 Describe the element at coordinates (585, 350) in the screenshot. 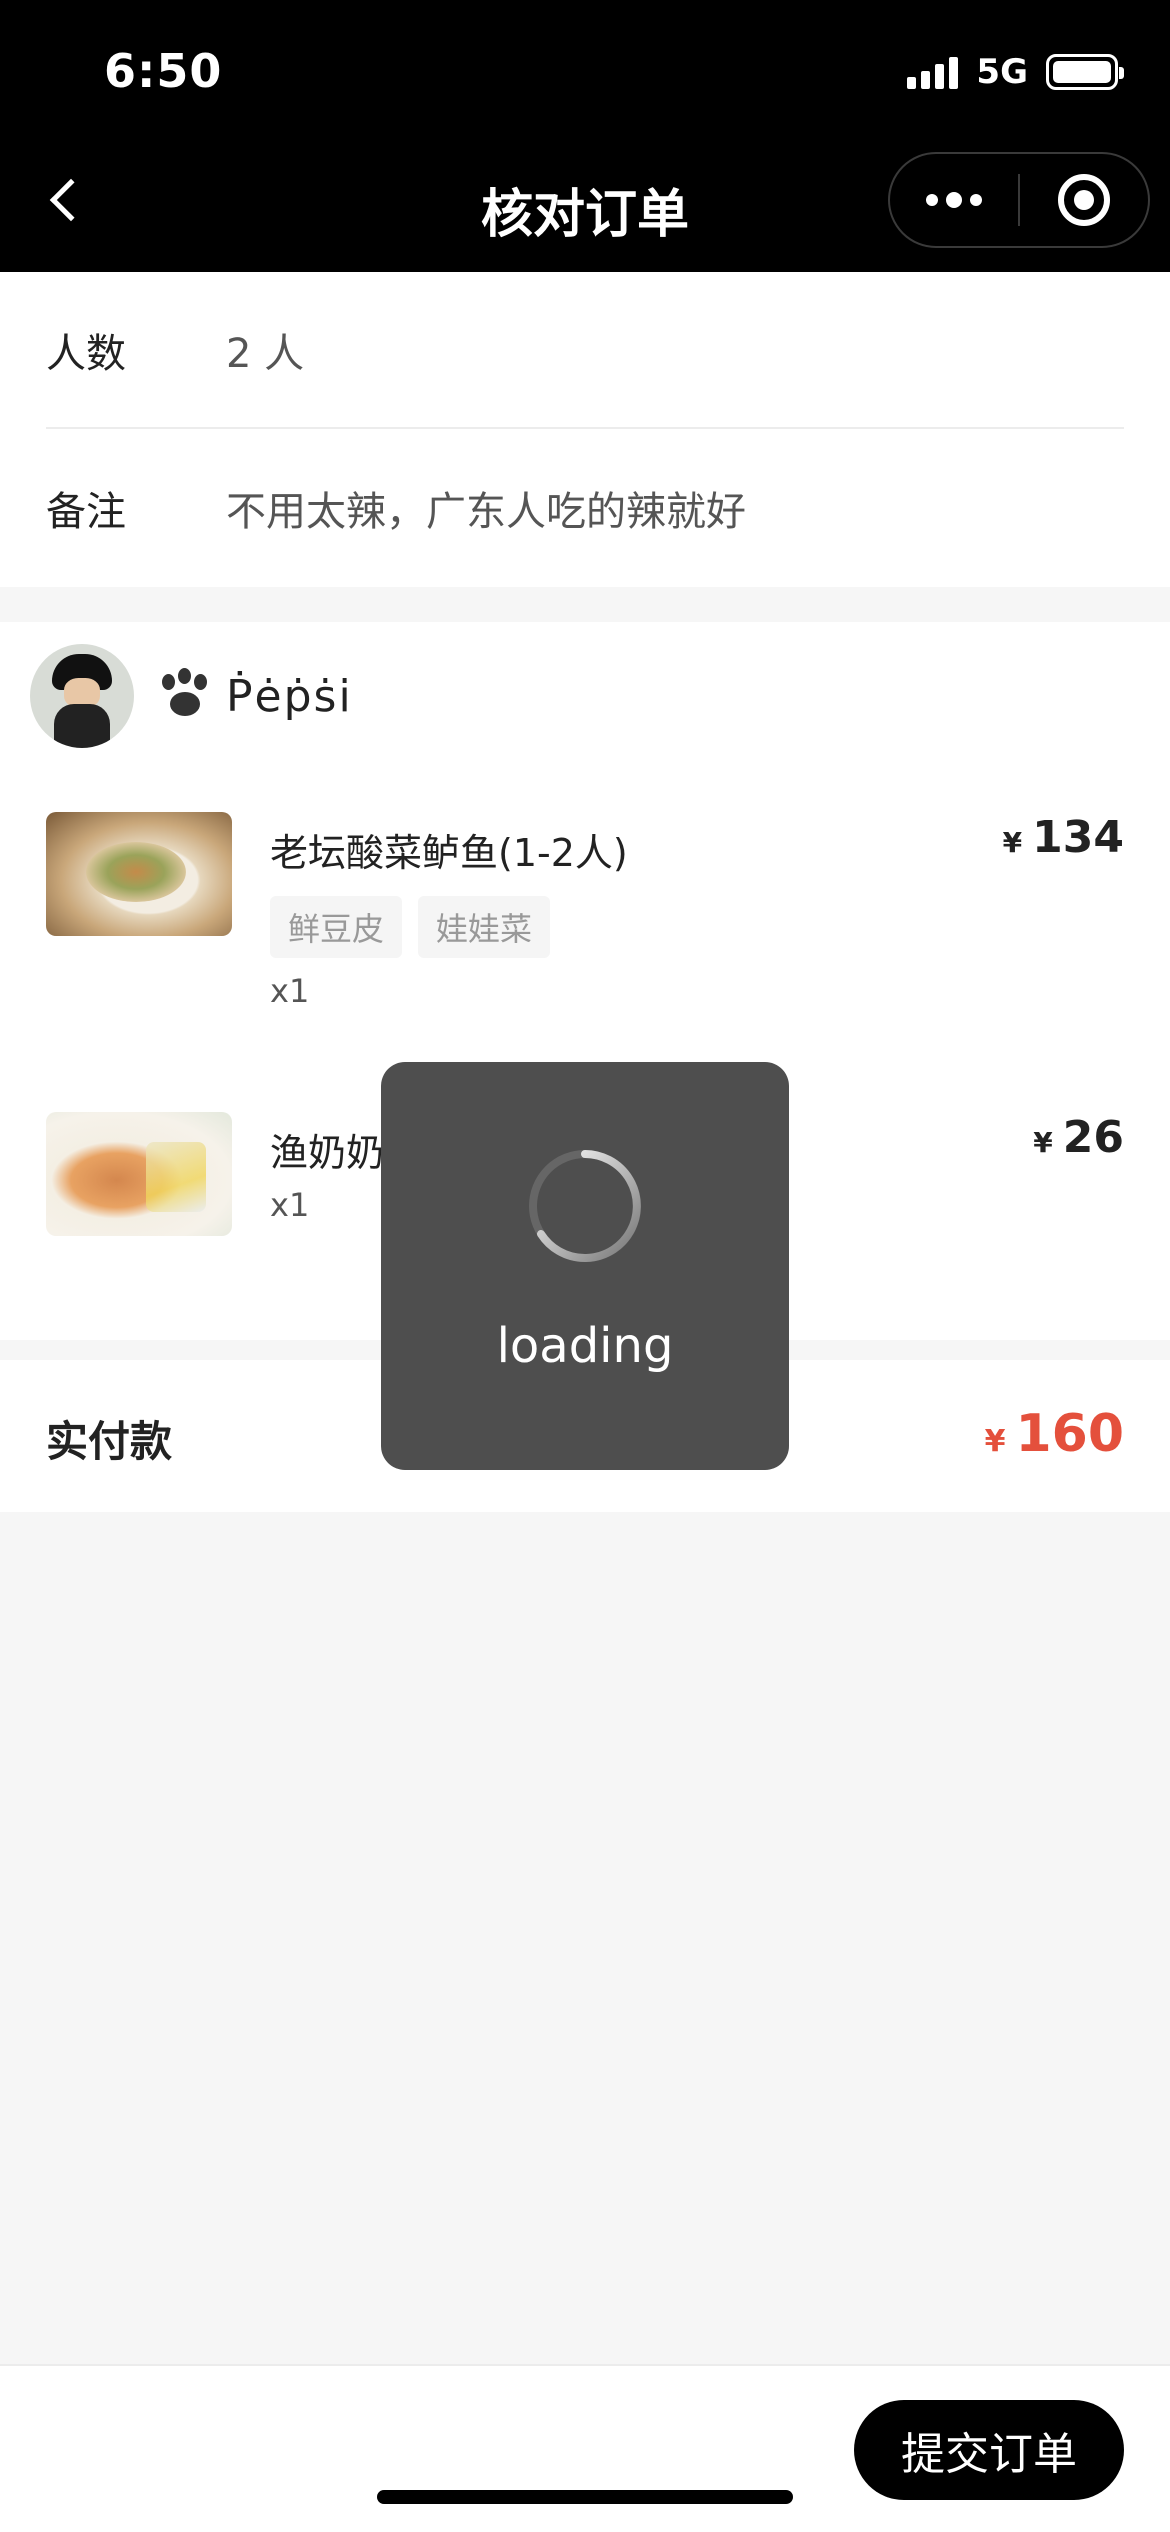

I see `people-row: 人数 2 人` at that location.